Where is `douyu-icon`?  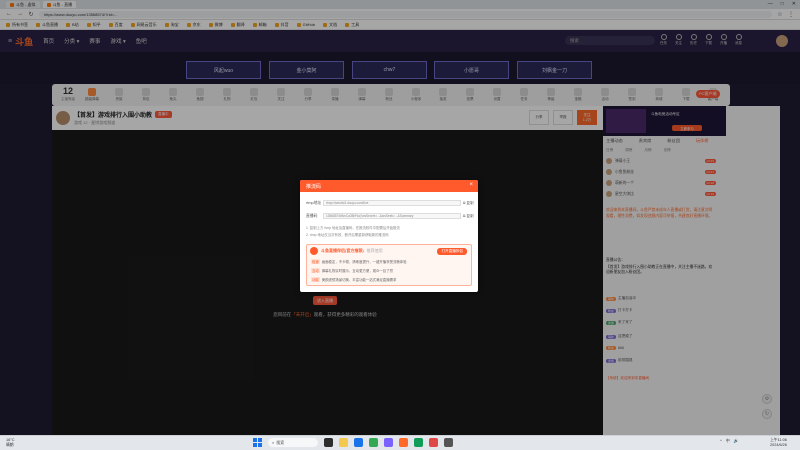 douyu-icon is located at coordinates (403, 442).